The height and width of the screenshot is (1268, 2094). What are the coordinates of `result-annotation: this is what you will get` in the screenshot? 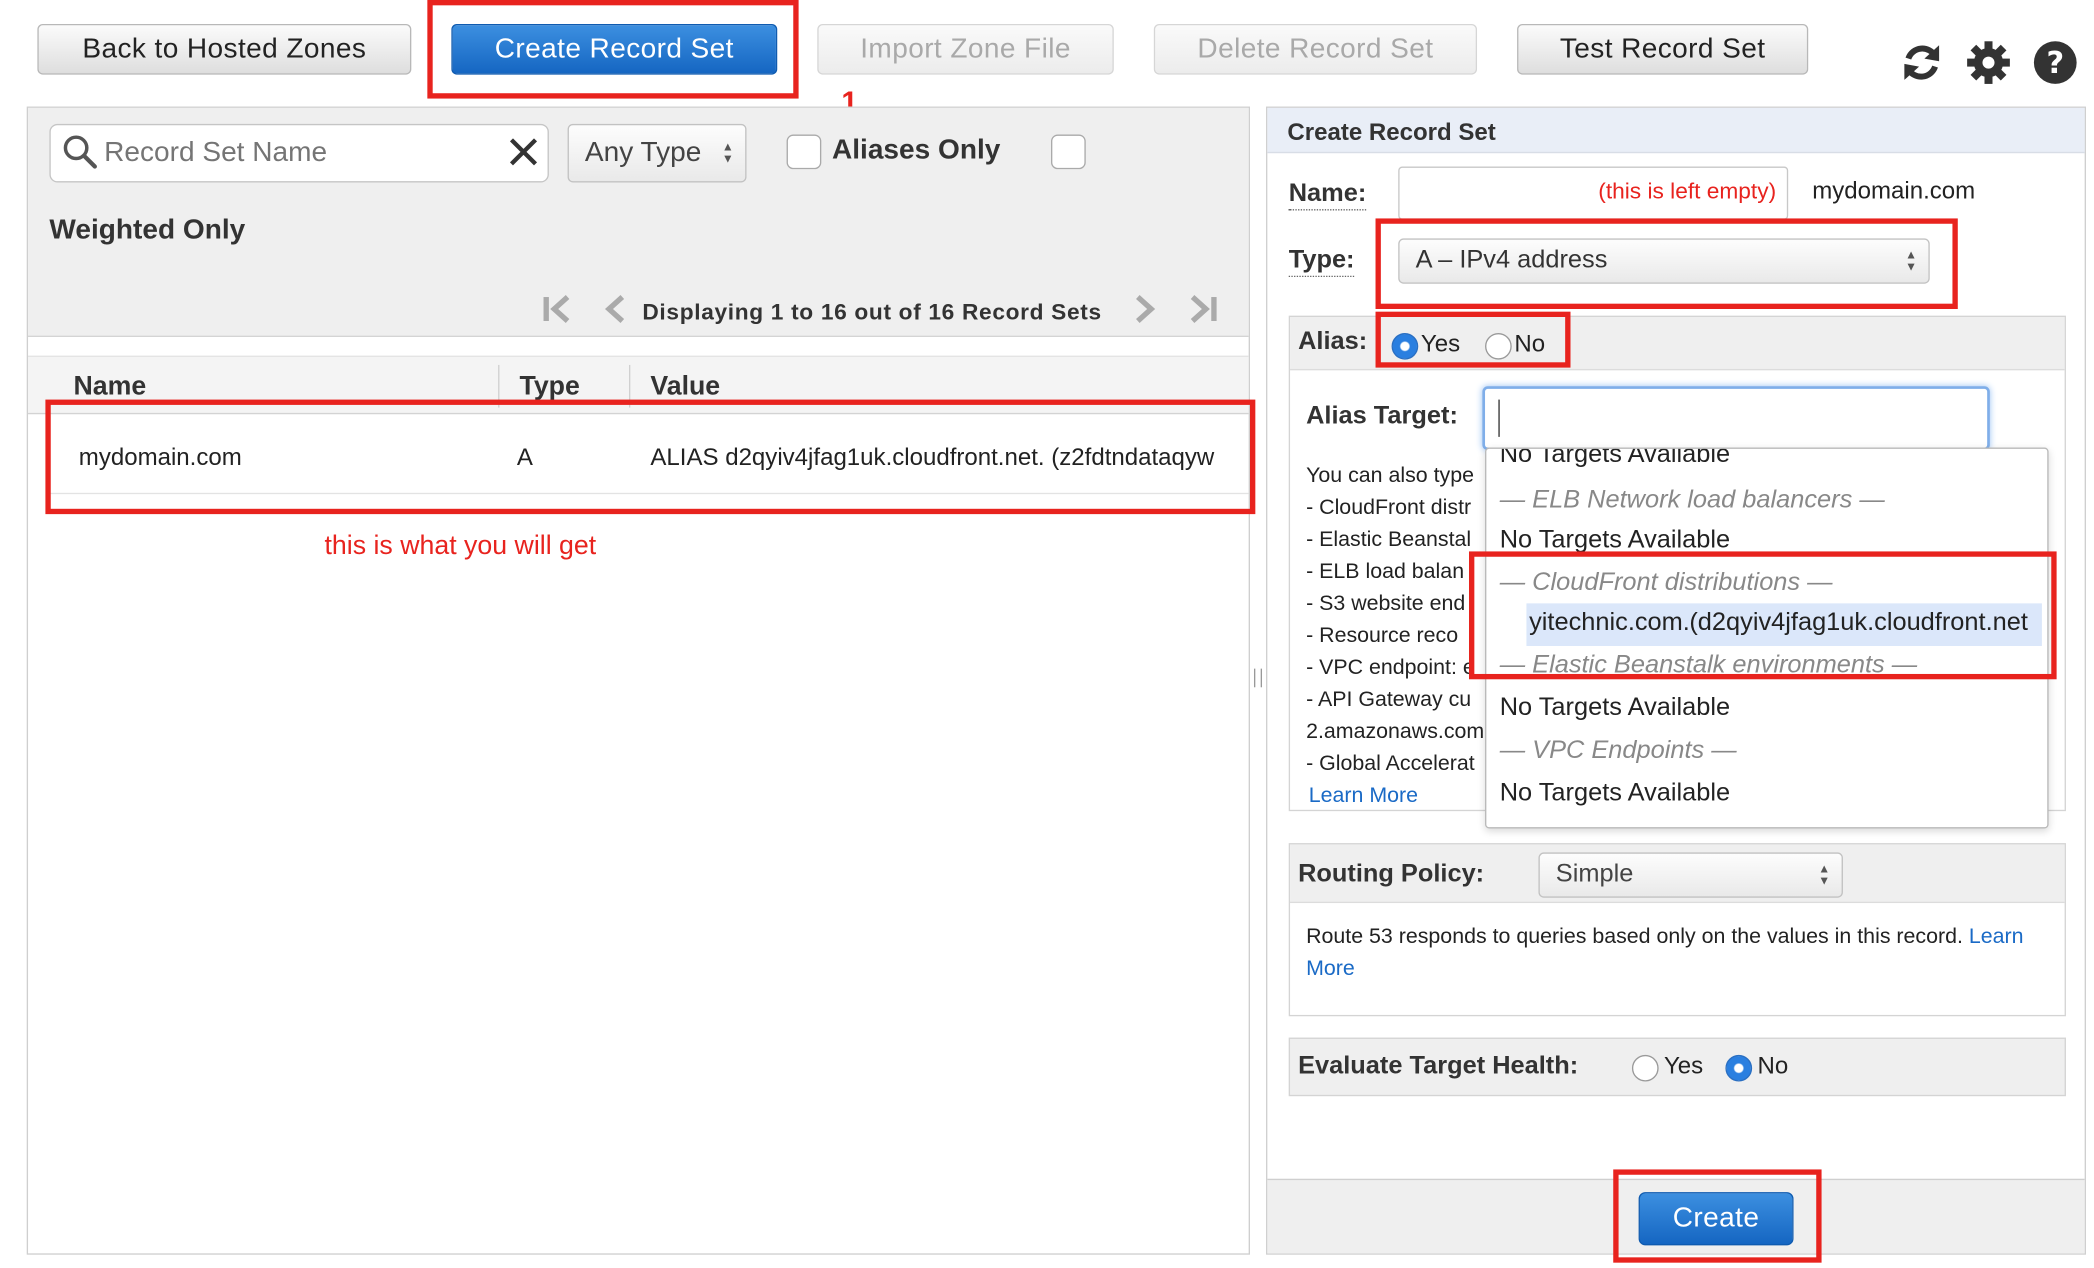 It's located at (460, 546).